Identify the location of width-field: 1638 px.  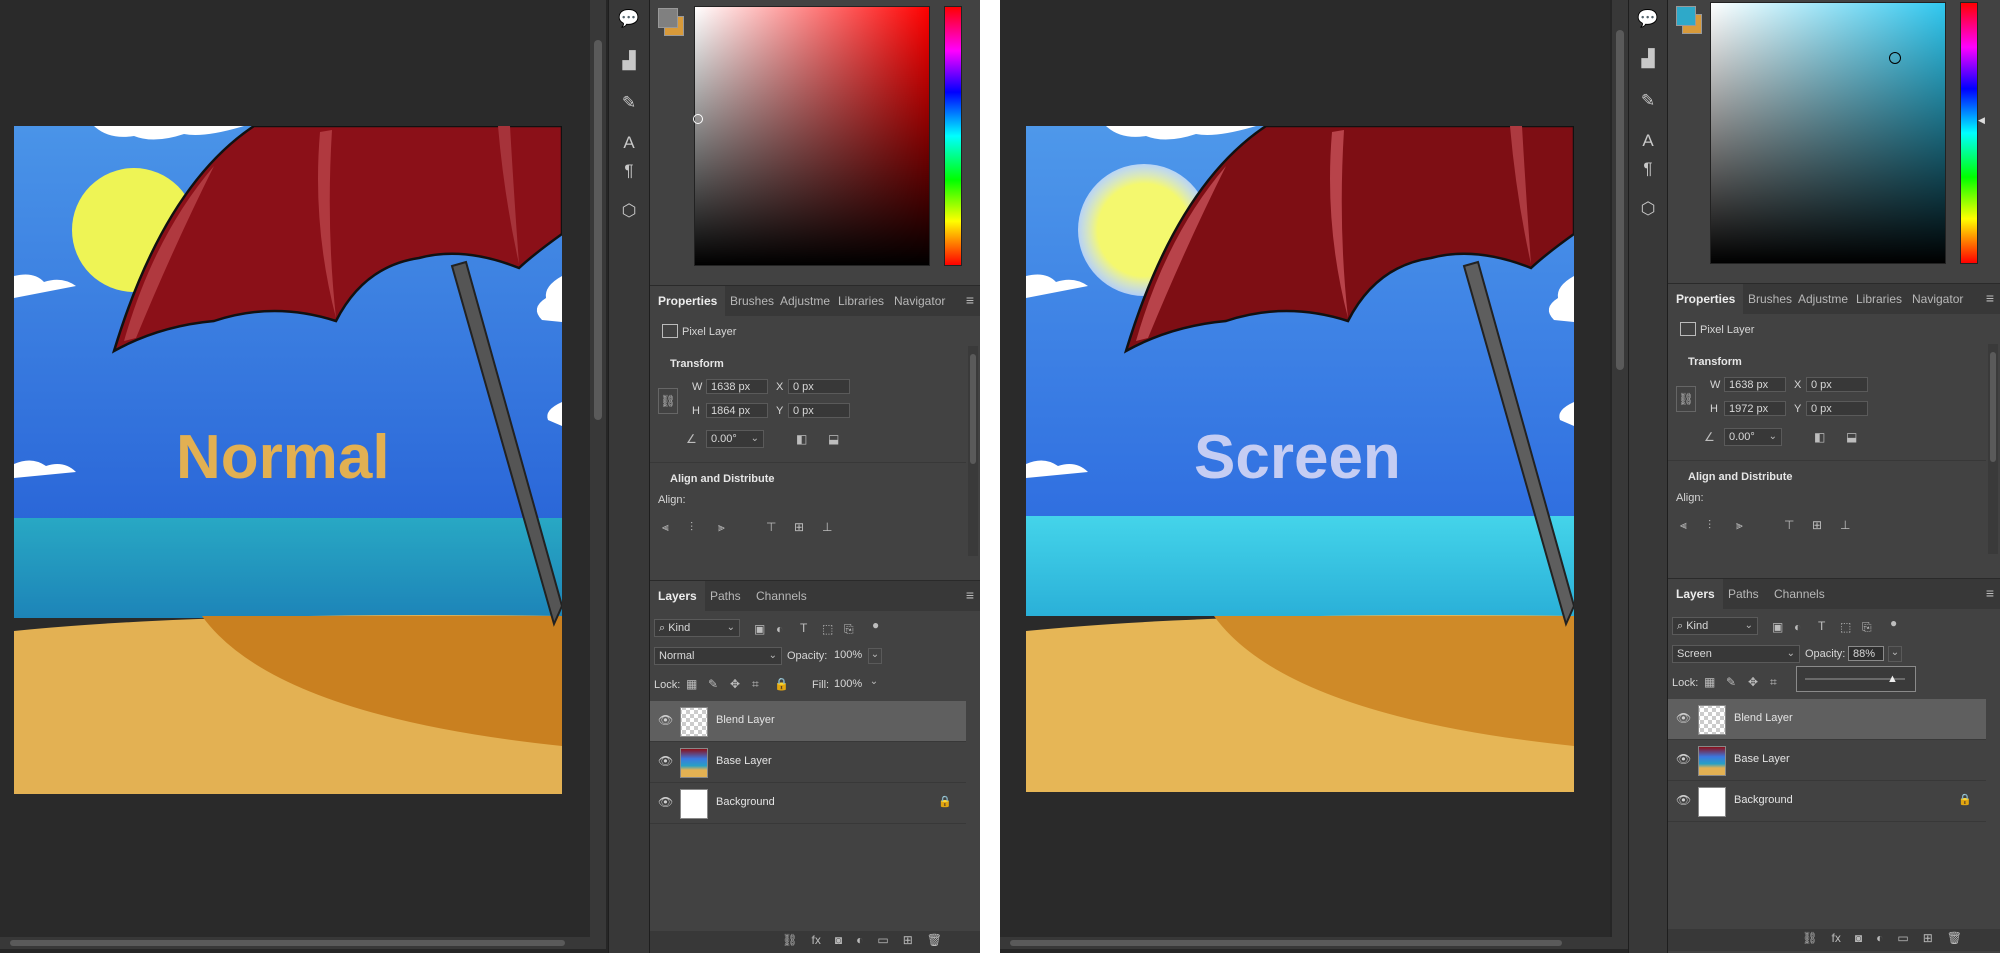
(737, 386).